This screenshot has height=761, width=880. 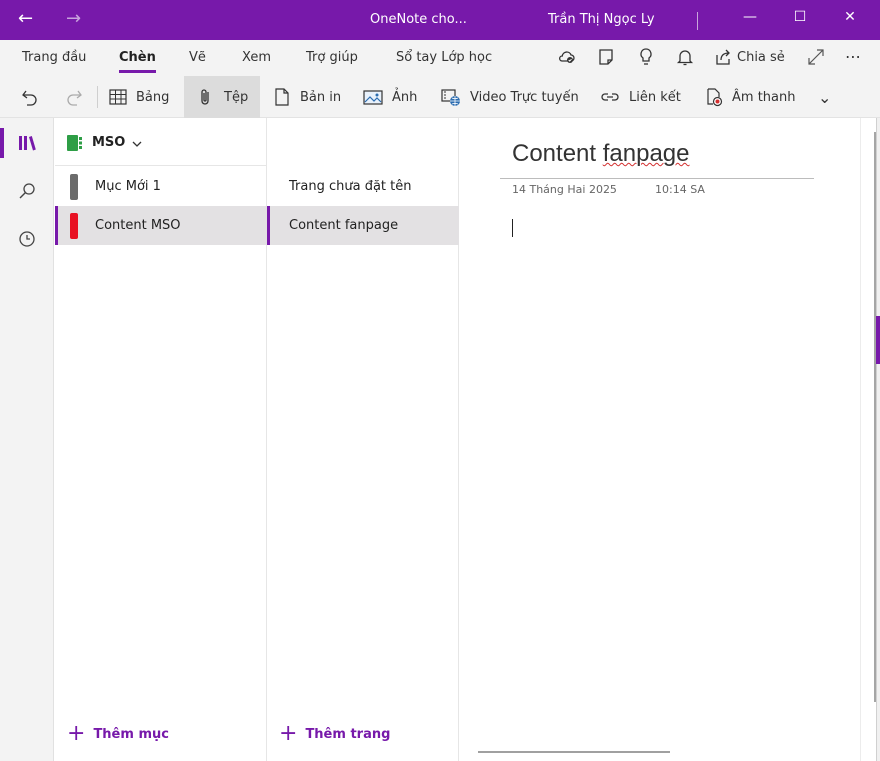 I want to click on table-icon, so click(x=118, y=97).